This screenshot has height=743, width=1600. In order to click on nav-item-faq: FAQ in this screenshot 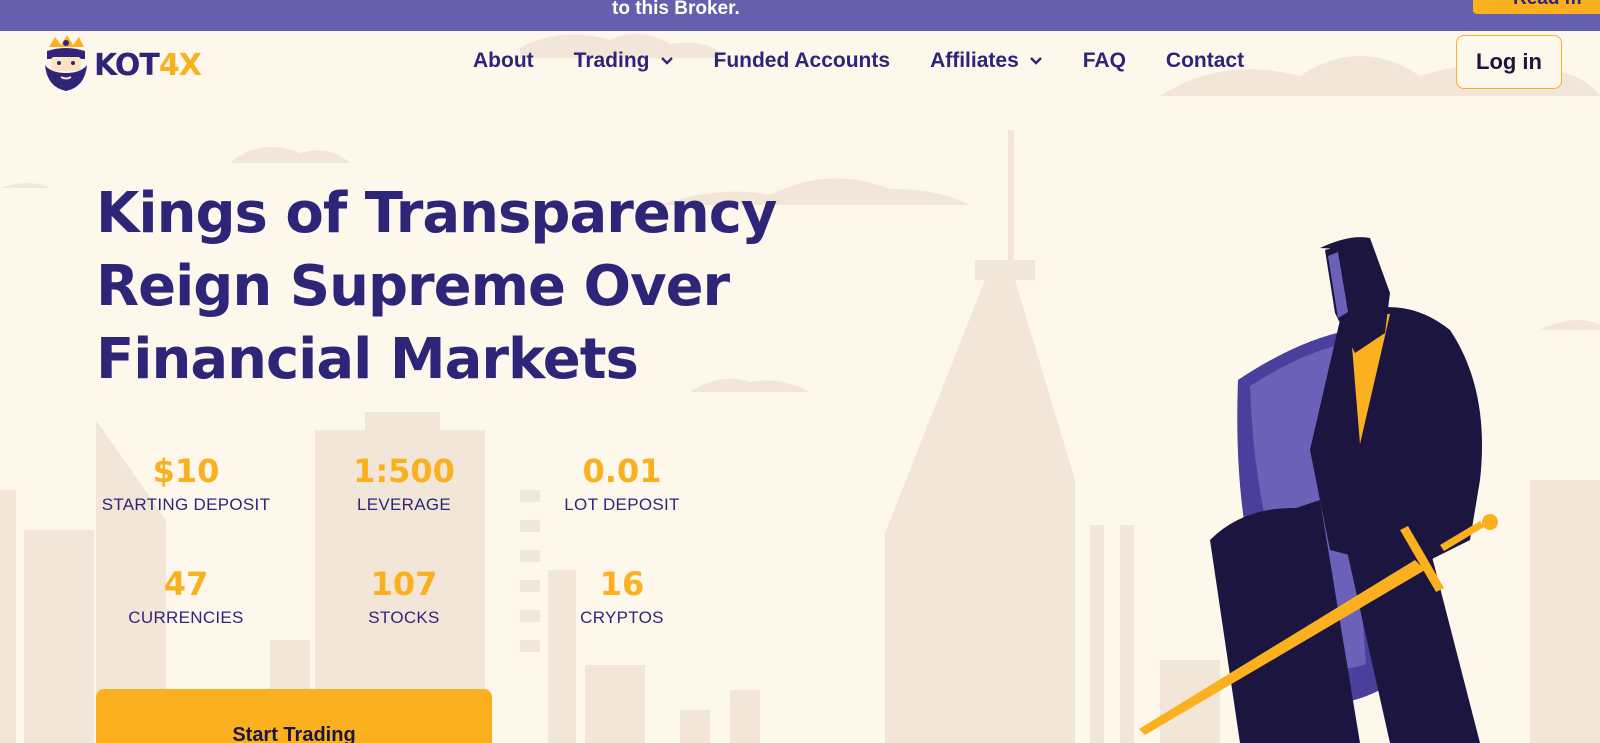, I will do `click(1104, 61)`.